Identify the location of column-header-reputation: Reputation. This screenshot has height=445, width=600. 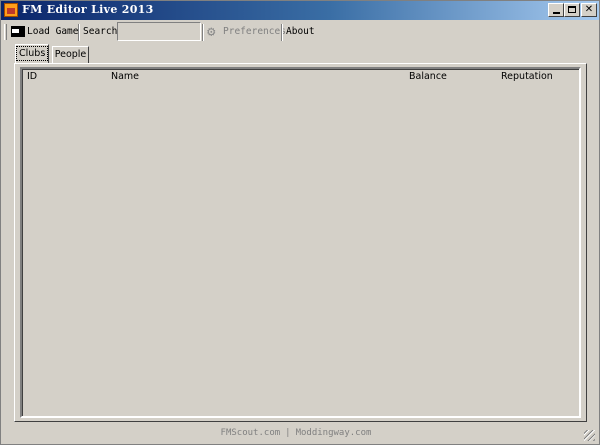
(527, 76).